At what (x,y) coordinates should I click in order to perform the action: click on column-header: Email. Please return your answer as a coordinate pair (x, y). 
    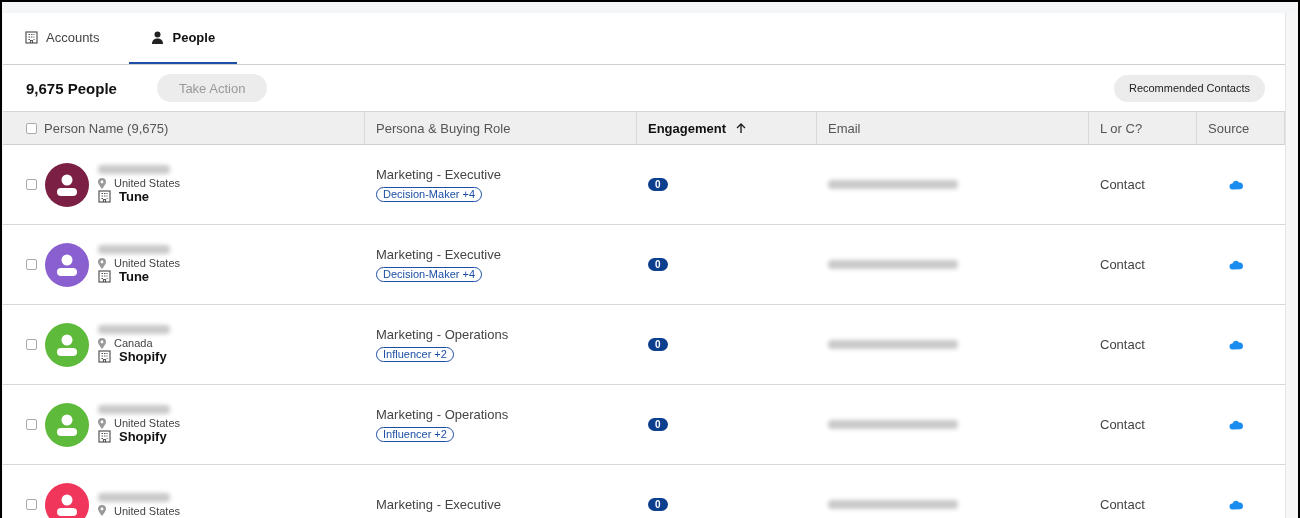
    Looking at the image, I should click on (953, 128).